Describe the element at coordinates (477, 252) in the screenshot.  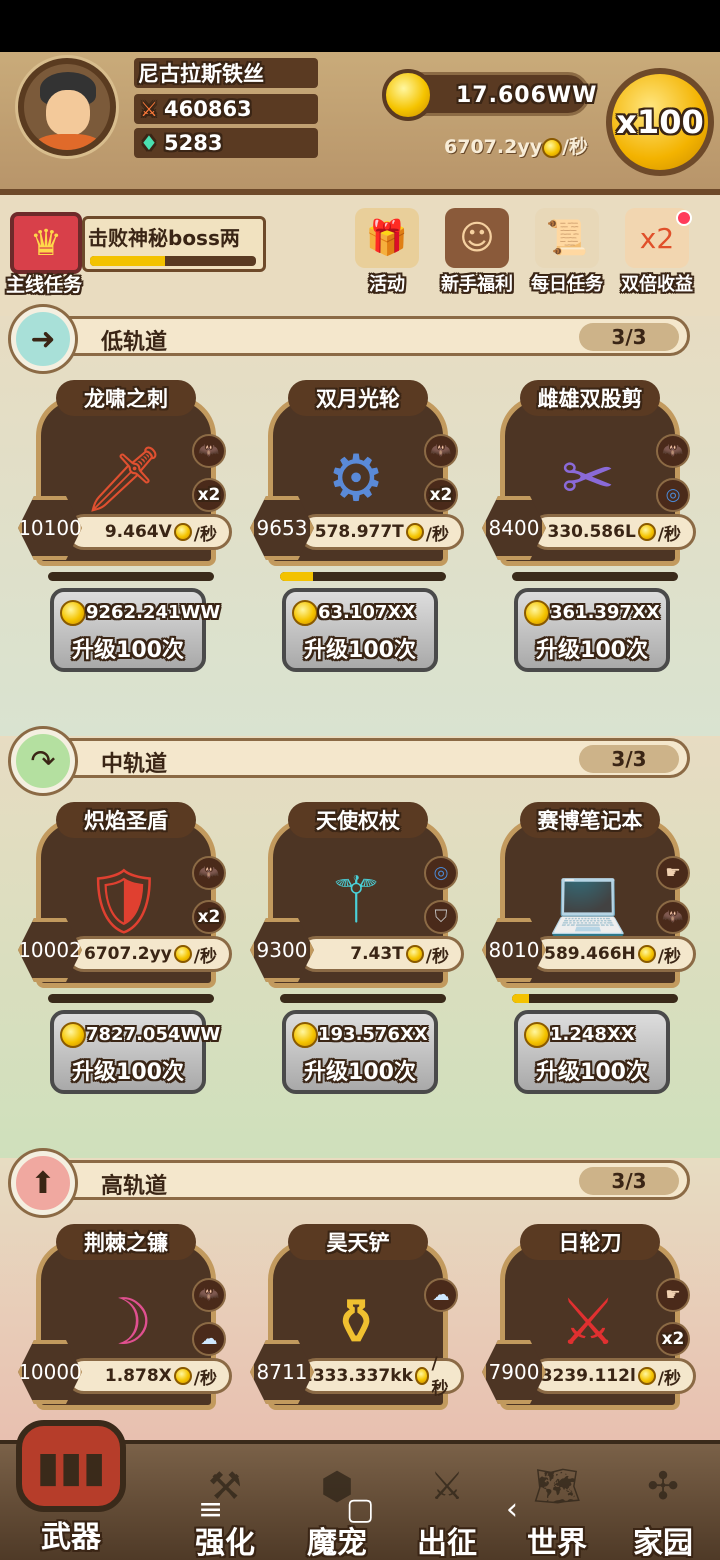
I see `newbie-button: ☺ 新手福利` at that location.